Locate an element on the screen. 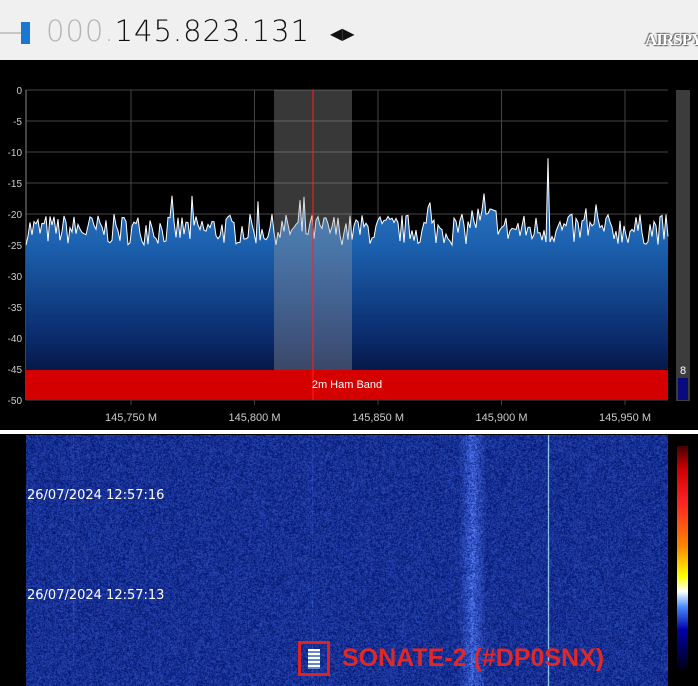  tune-arrows-icon: ◀▶ is located at coordinates (342, 34).